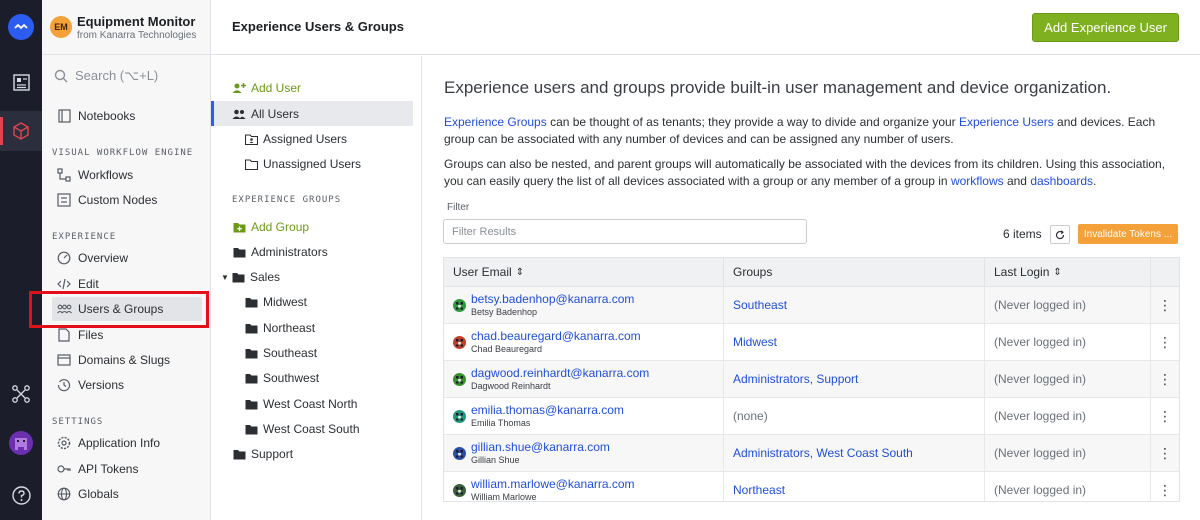 The image size is (1200, 520). I want to click on group-label: Sales, so click(265, 277).